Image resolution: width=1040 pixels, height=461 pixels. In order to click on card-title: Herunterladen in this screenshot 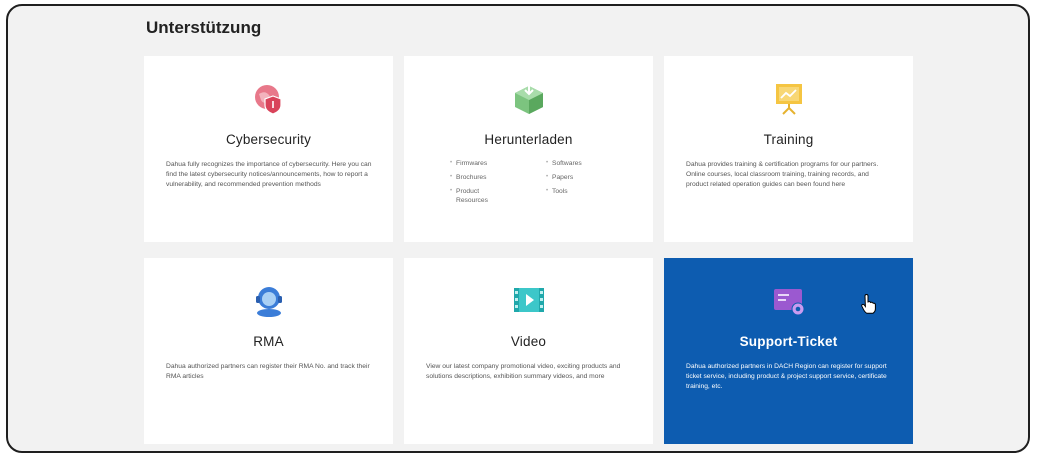, I will do `click(528, 139)`.